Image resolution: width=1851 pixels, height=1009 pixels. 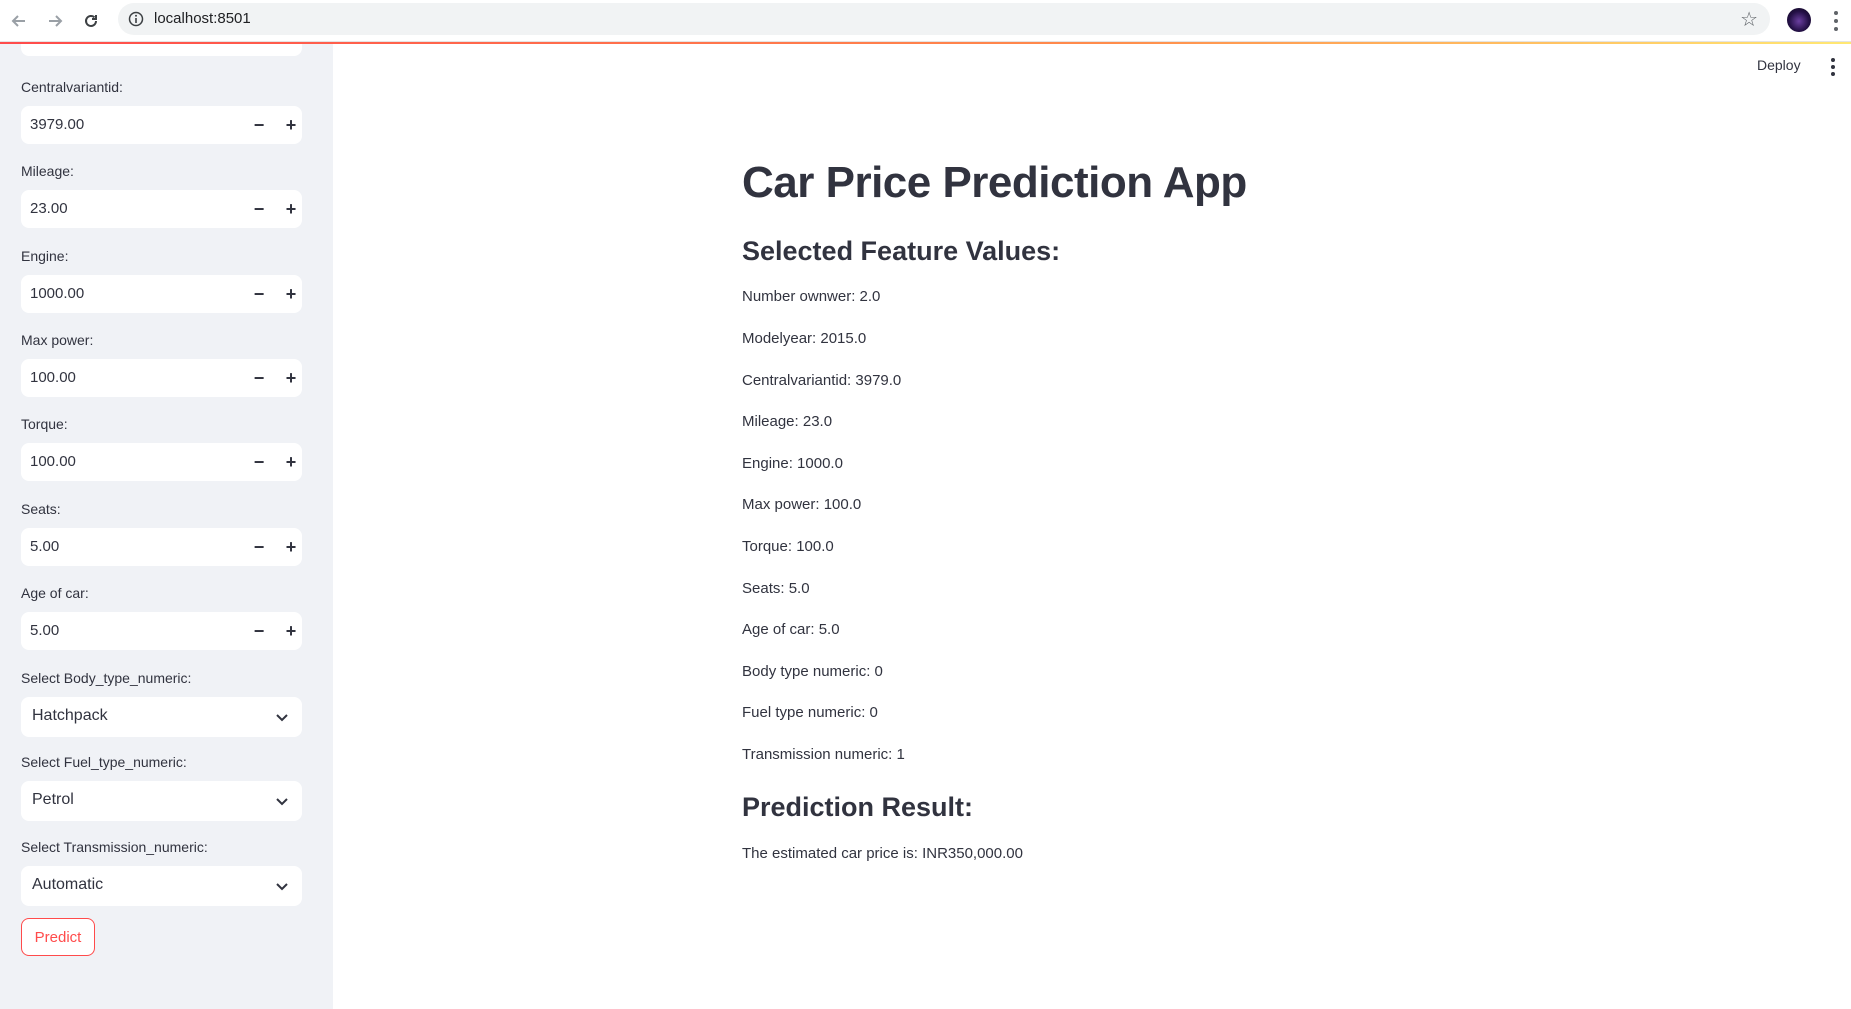 What do you see at coordinates (1779, 65) in the screenshot?
I see `deploy-button: Deploy` at bounding box center [1779, 65].